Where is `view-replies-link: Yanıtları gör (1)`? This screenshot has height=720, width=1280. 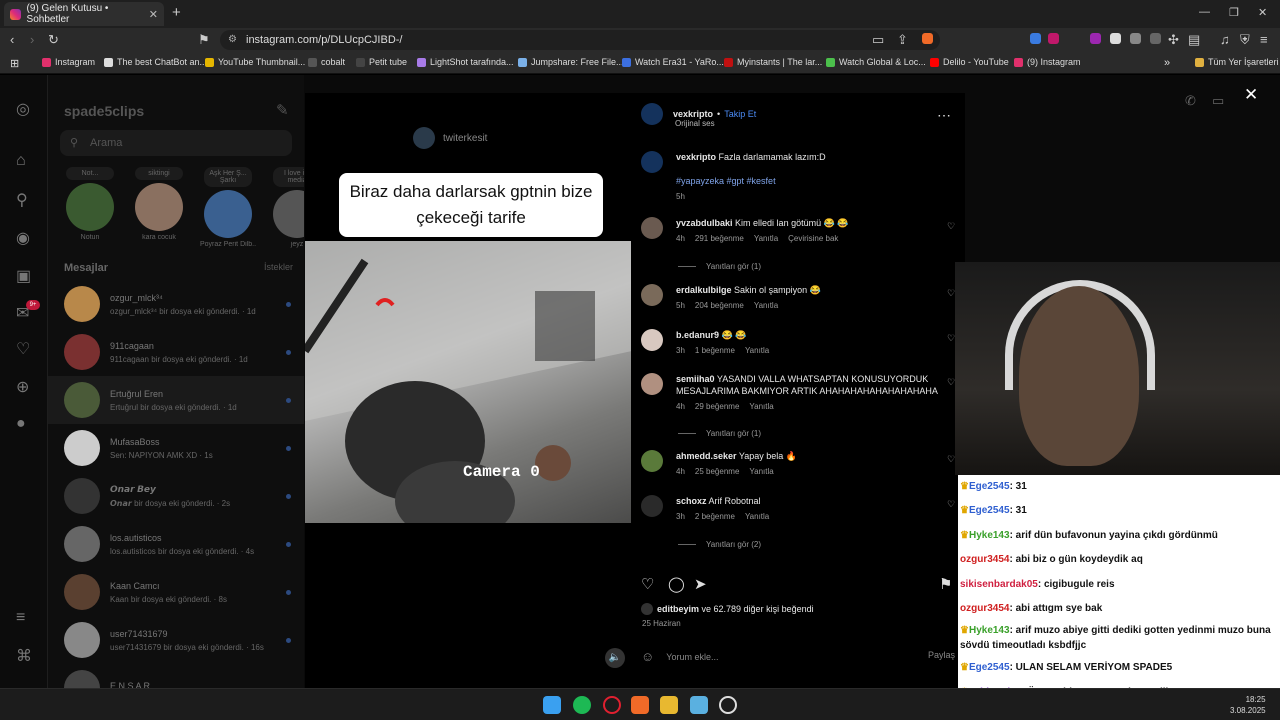 view-replies-link: Yanıtları gör (1) is located at coordinates (719, 266).